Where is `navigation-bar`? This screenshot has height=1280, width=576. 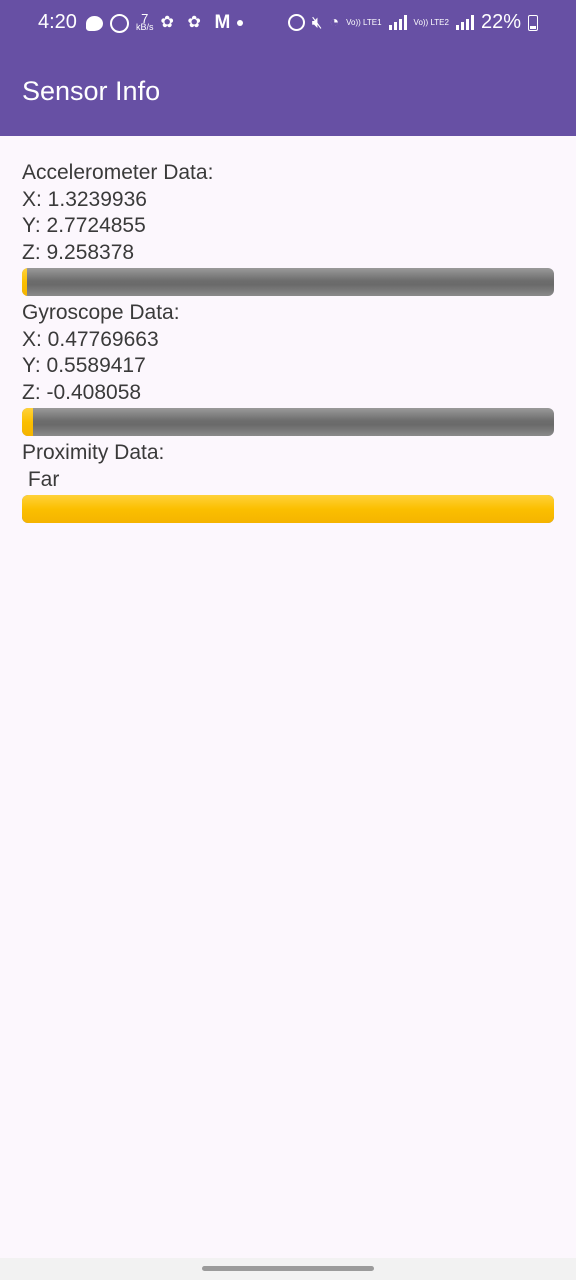 navigation-bar is located at coordinates (288, 1269).